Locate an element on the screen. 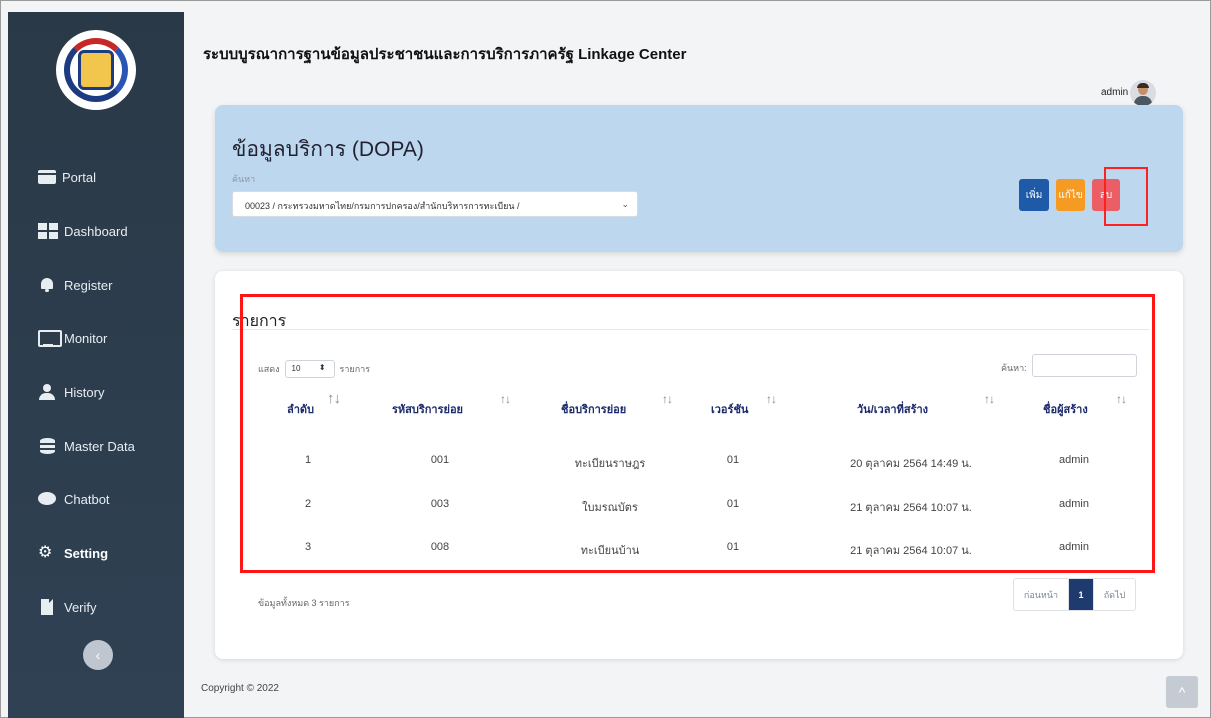  table-info: ข้อมูลทั้งหมด 3 รายการ is located at coordinates (304, 603).